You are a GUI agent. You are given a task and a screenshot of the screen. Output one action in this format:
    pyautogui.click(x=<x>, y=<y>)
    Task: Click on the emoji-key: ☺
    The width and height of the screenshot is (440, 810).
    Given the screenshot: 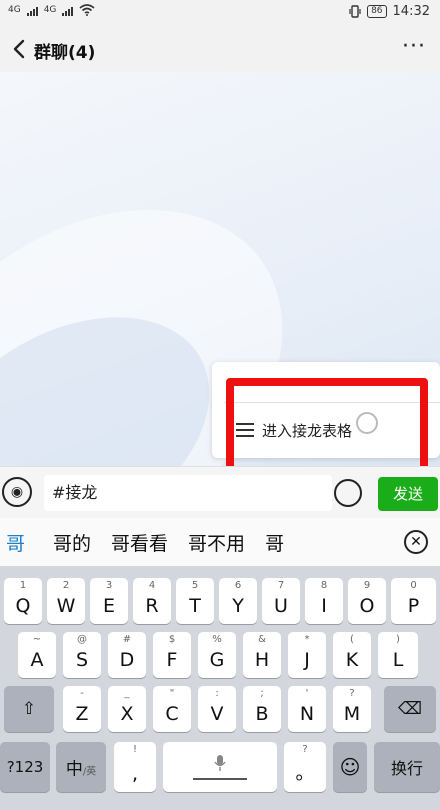 What is the action you would take?
    pyautogui.click(x=350, y=767)
    